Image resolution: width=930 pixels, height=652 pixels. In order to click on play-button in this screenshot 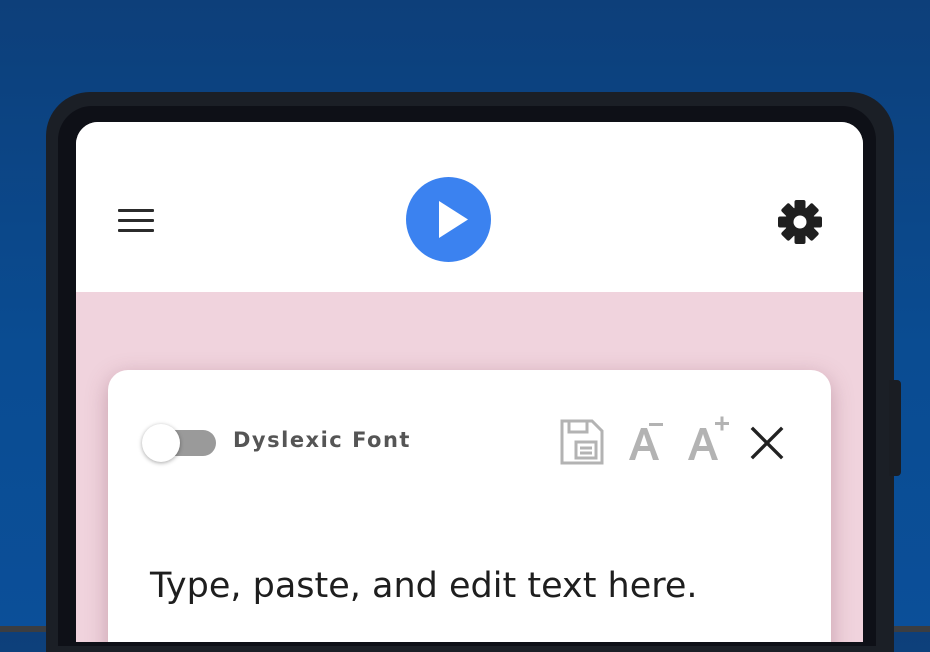, I will do `click(448, 219)`.